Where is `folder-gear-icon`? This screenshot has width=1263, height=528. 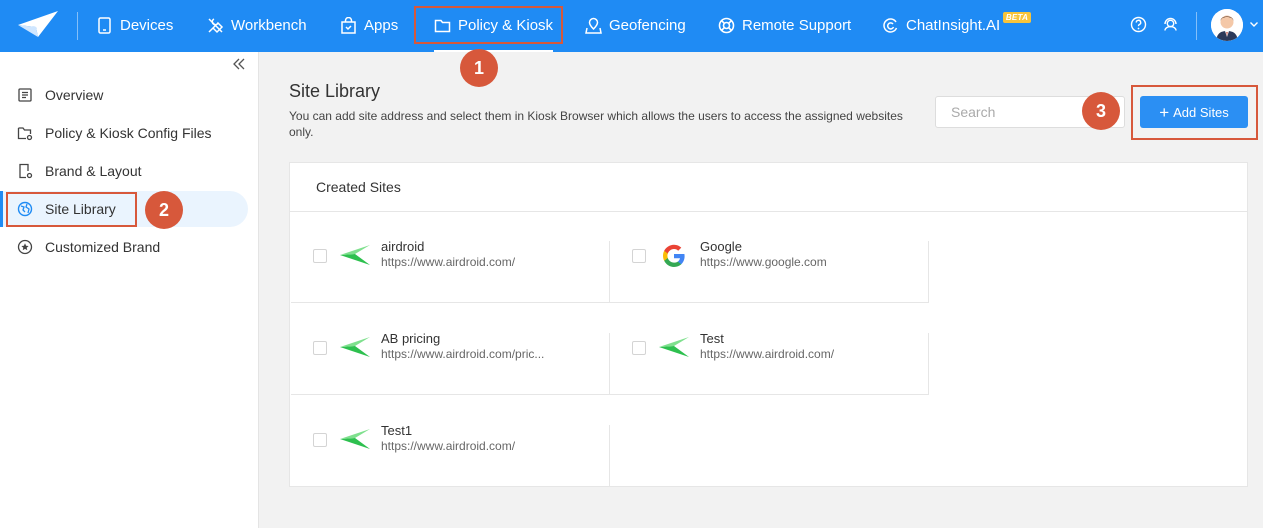
folder-gear-icon is located at coordinates (25, 134).